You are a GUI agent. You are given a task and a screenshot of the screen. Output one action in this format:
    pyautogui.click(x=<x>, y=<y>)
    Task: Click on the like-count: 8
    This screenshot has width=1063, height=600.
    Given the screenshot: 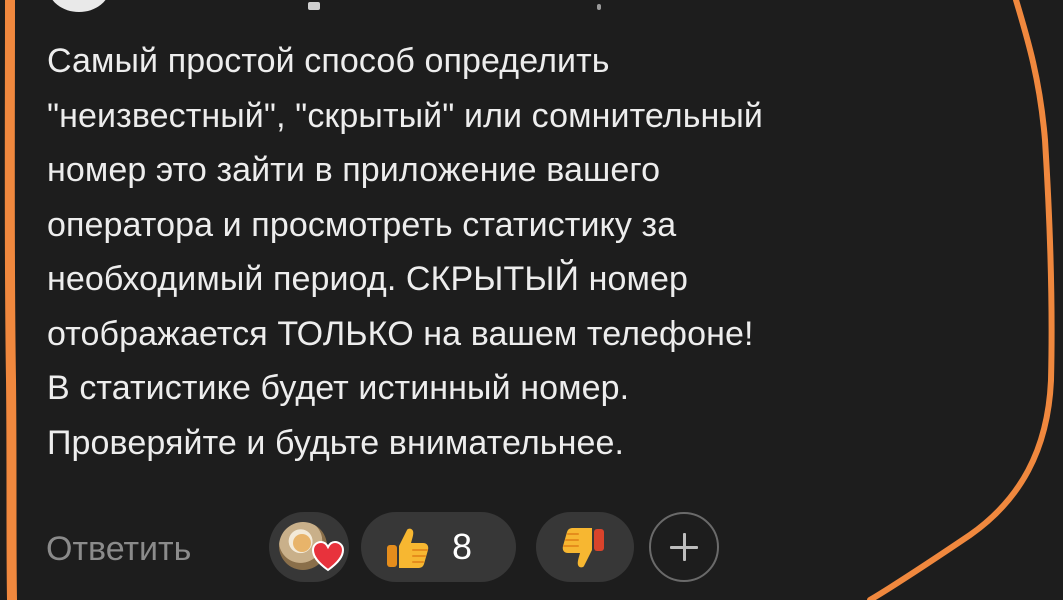 What is the action you would take?
    pyautogui.click(x=462, y=546)
    